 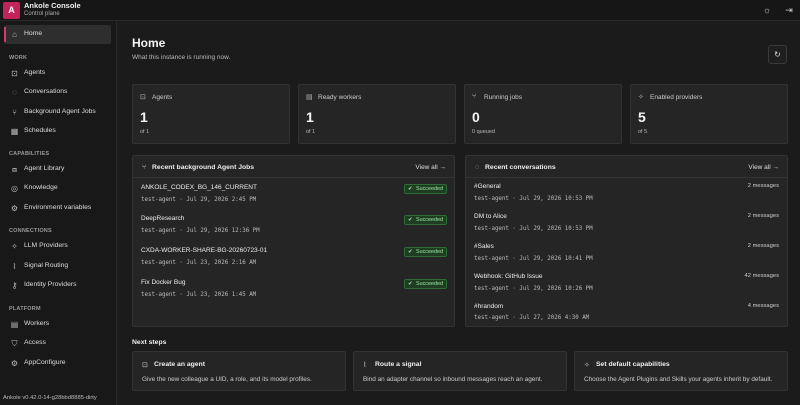 I want to click on stat-card-agents: ⊡ Agents 1 of 1, so click(x=211, y=114).